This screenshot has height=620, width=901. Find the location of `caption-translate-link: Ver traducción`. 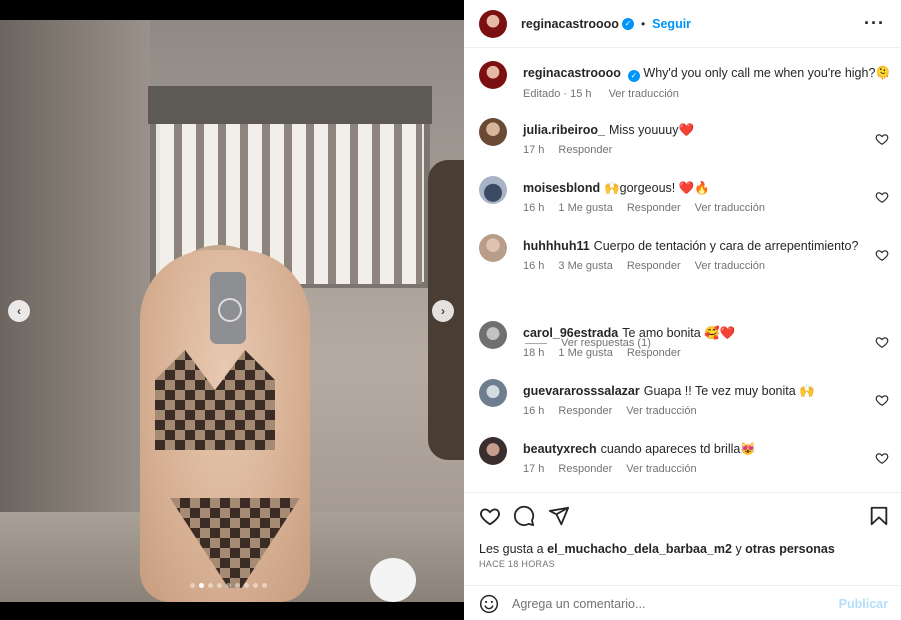

caption-translate-link: Ver traducción is located at coordinates (644, 94).